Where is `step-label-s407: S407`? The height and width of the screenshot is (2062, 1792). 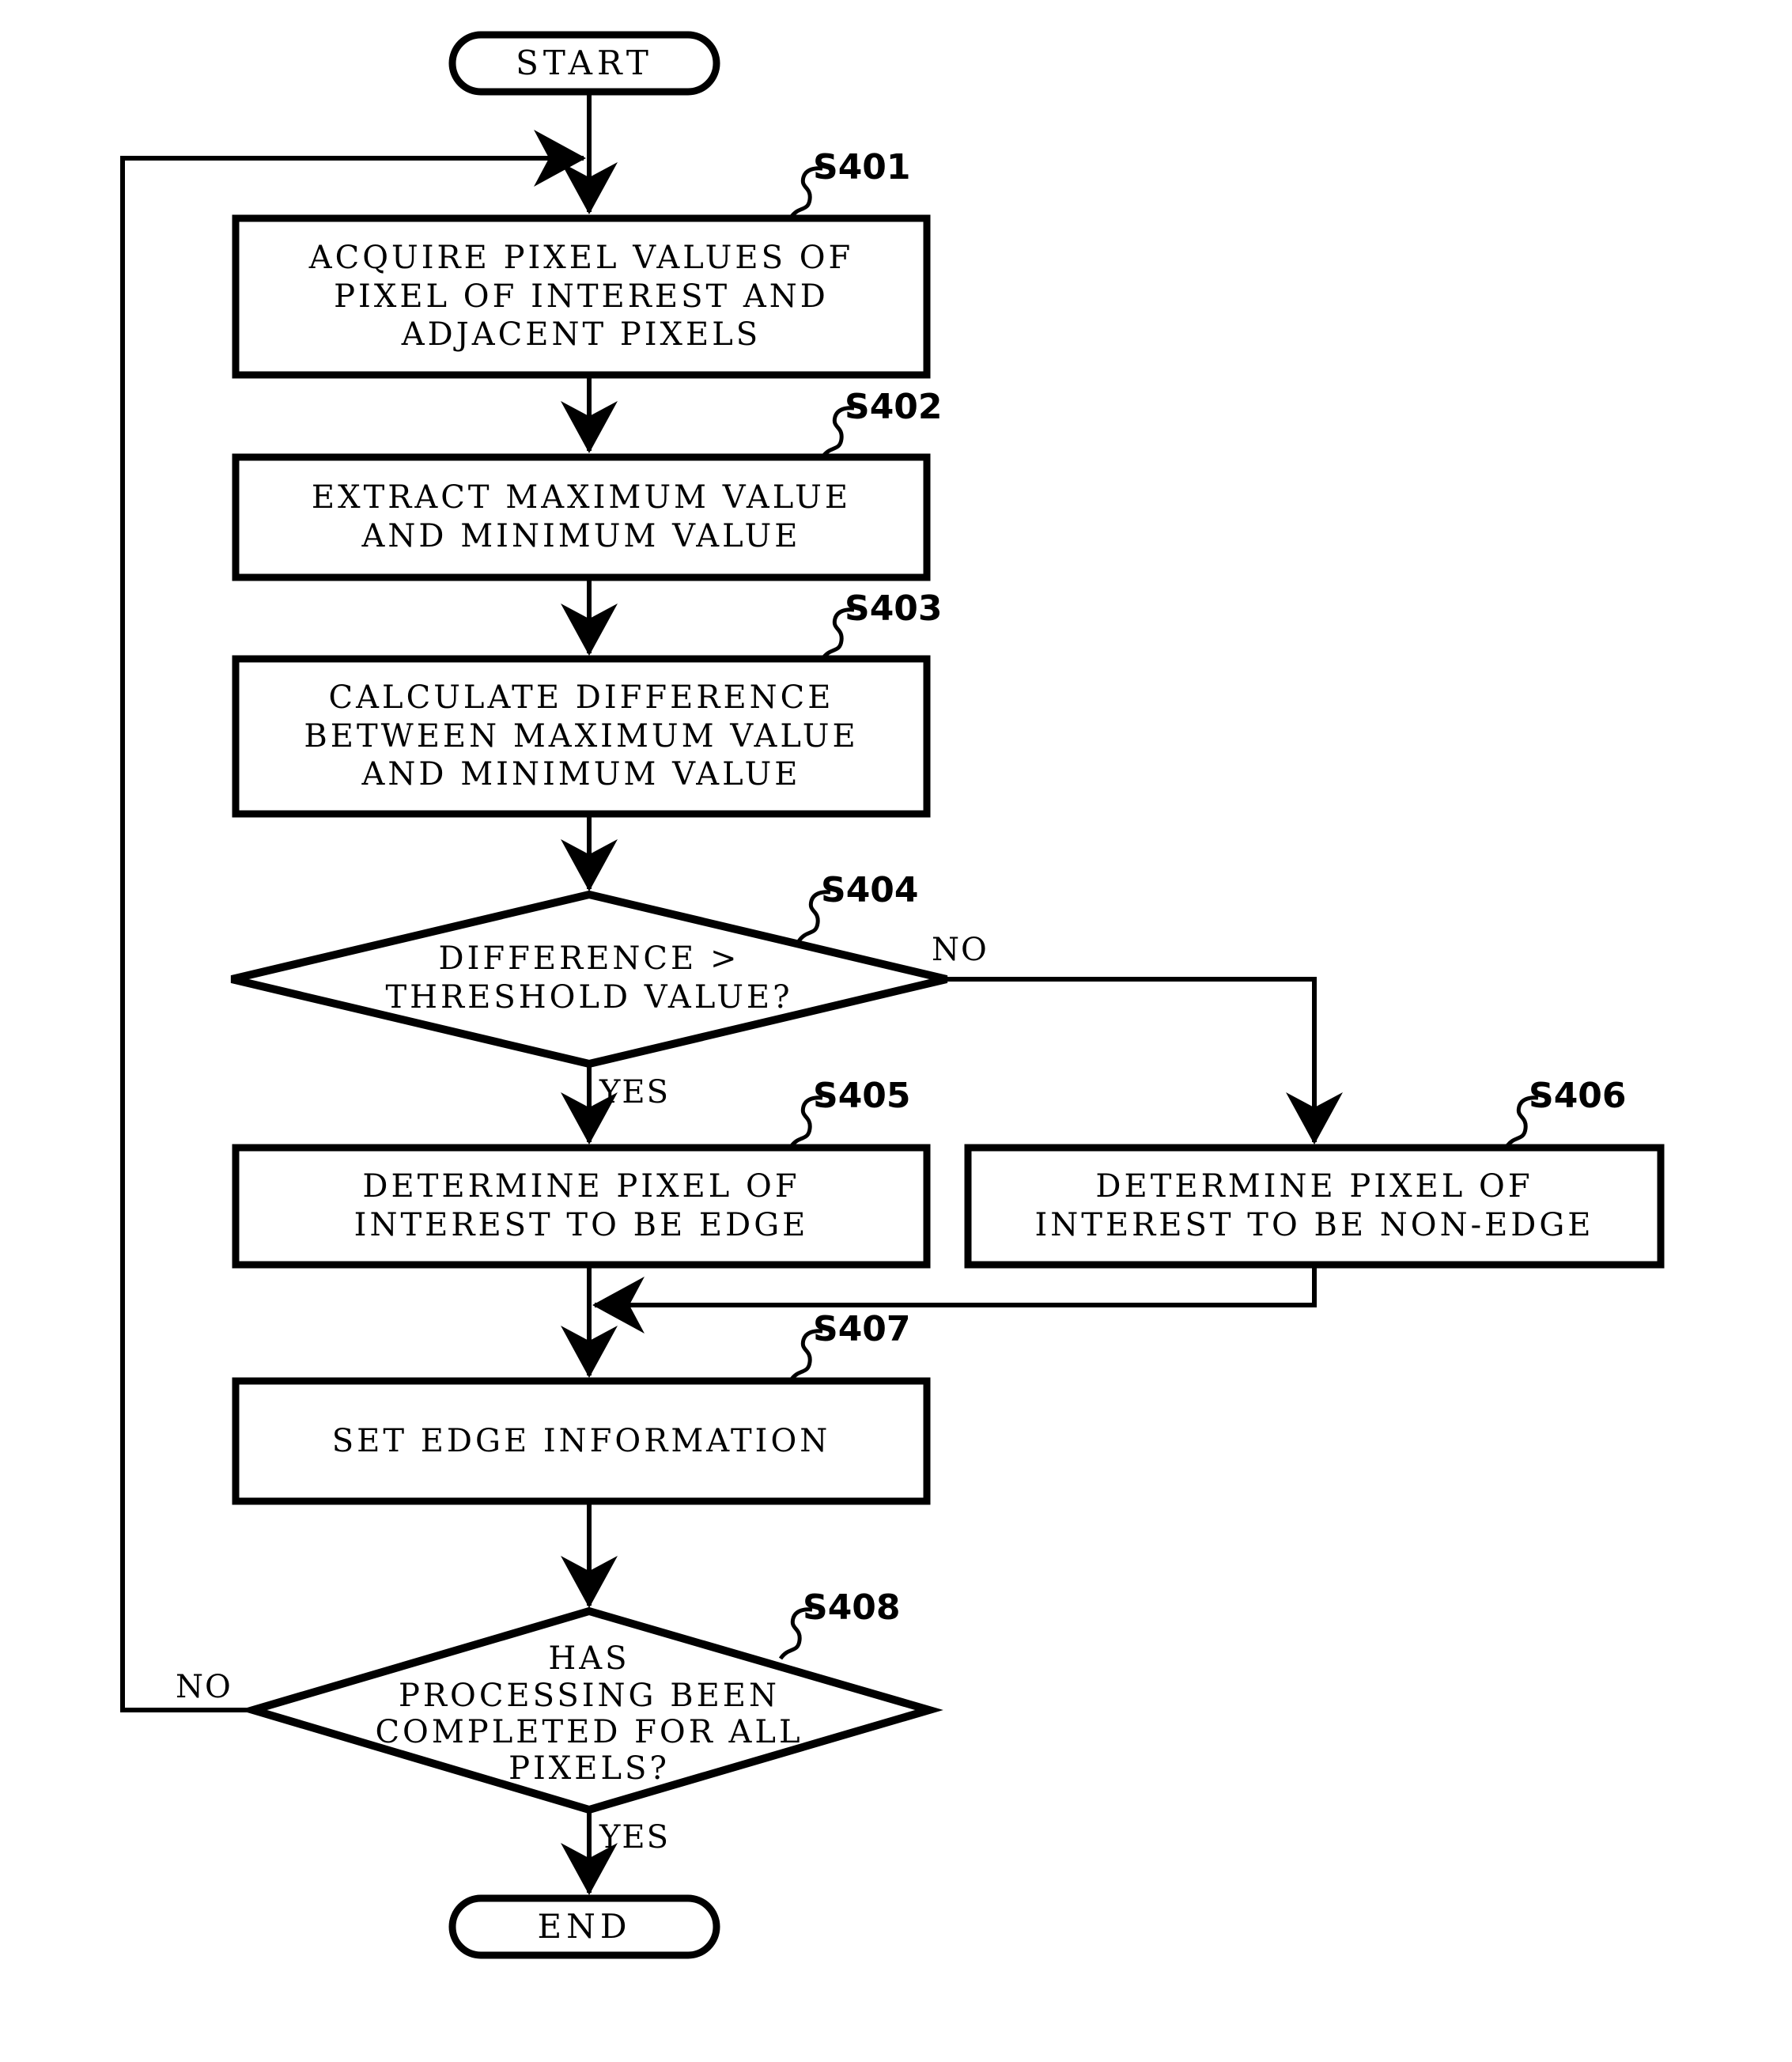
step-label-s407: S407 is located at coordinates (862, 1329).